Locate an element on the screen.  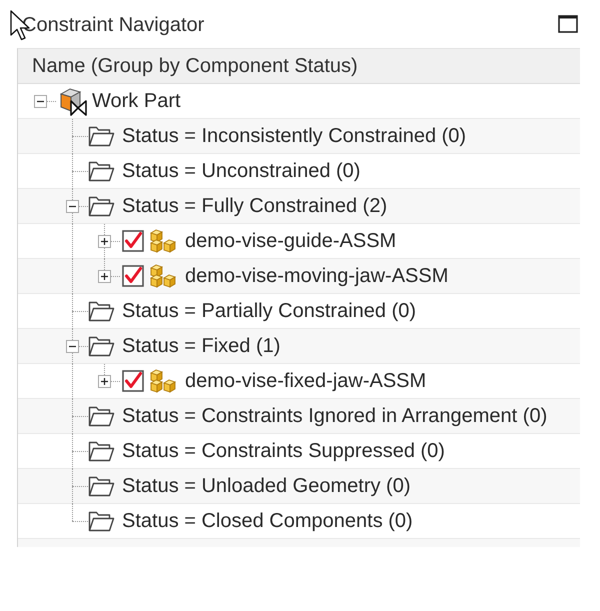
tree-item-label: demo-vise-fixed-jaw-ASSM is located at coordinates (305, 381).